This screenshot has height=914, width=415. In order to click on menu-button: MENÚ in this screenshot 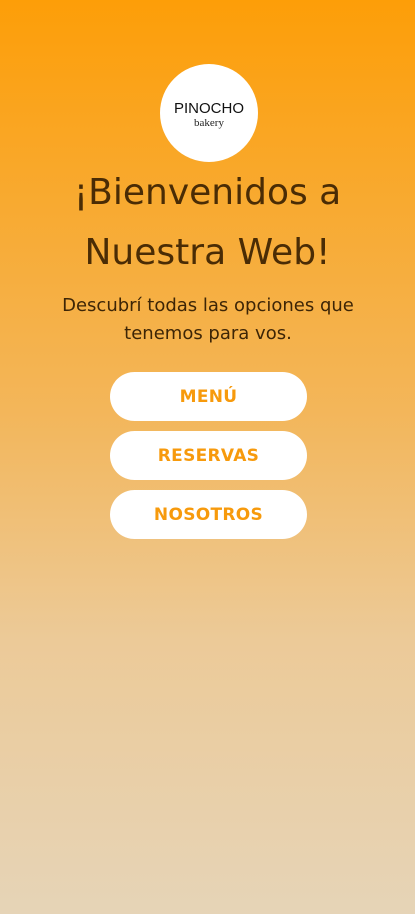, I will do `click(208, 396)`.